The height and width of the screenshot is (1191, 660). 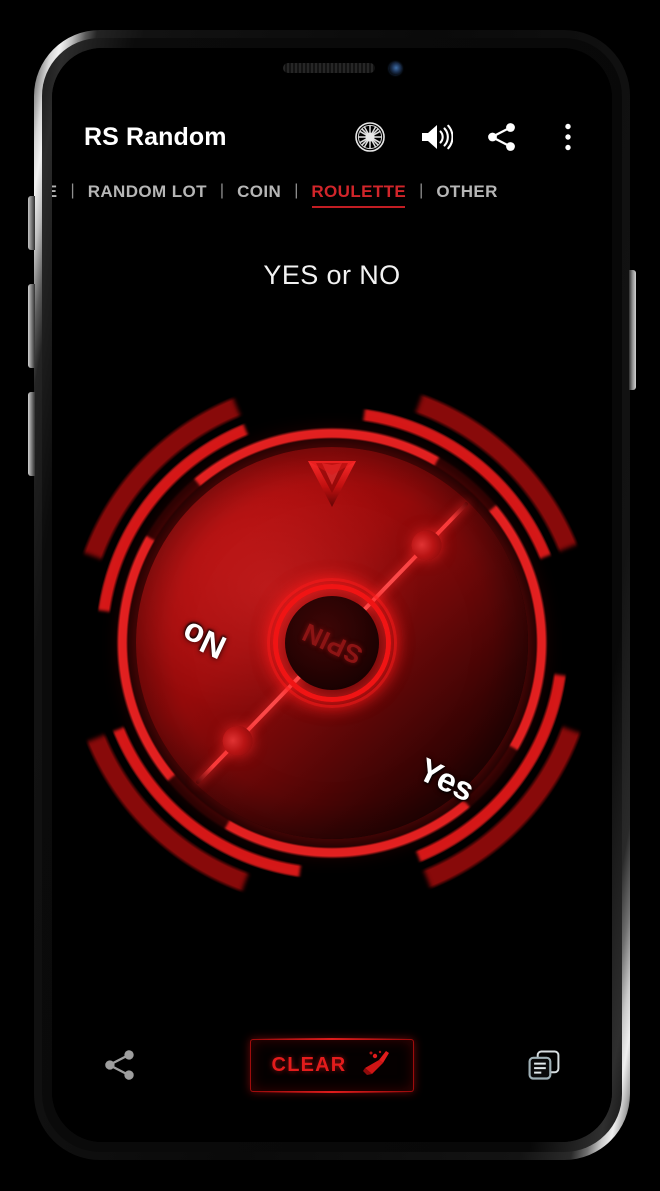 What do you see at coordinates (332, 482) in the screenshot?
I see `pointer-triangle-icon` at bounding box center [332, 482].